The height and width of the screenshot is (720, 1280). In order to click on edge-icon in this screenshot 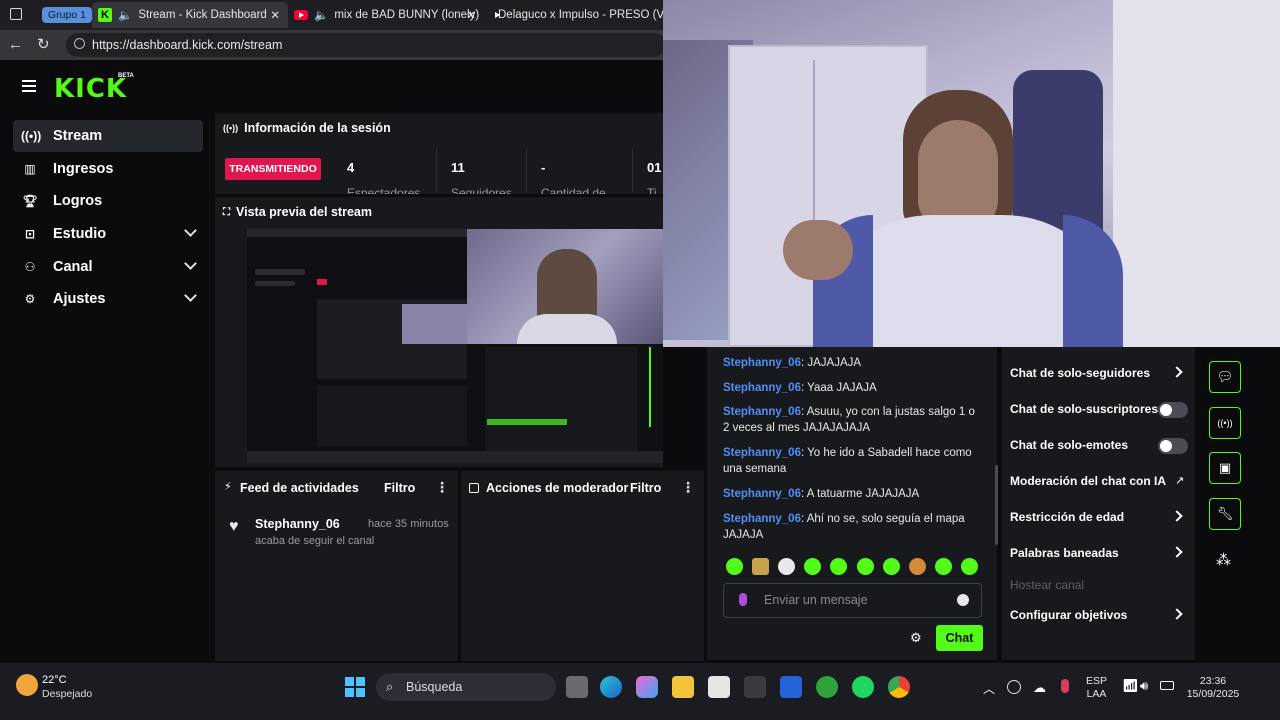, I will do `click(611, 687)`.